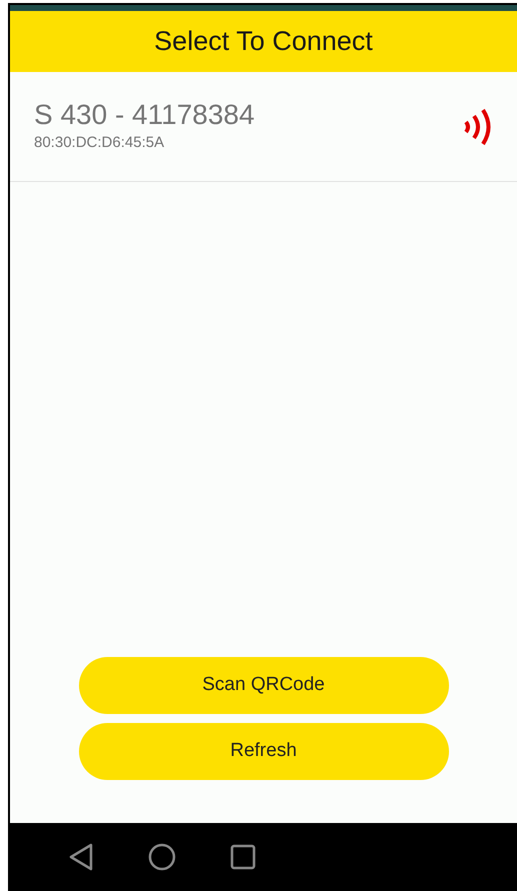 Image resolution: width=517 pixels, height=891 pixels. Describe the element at coordinates (263, 41) in the screenshot. I see `screen-title: Select To Connect` at that location.